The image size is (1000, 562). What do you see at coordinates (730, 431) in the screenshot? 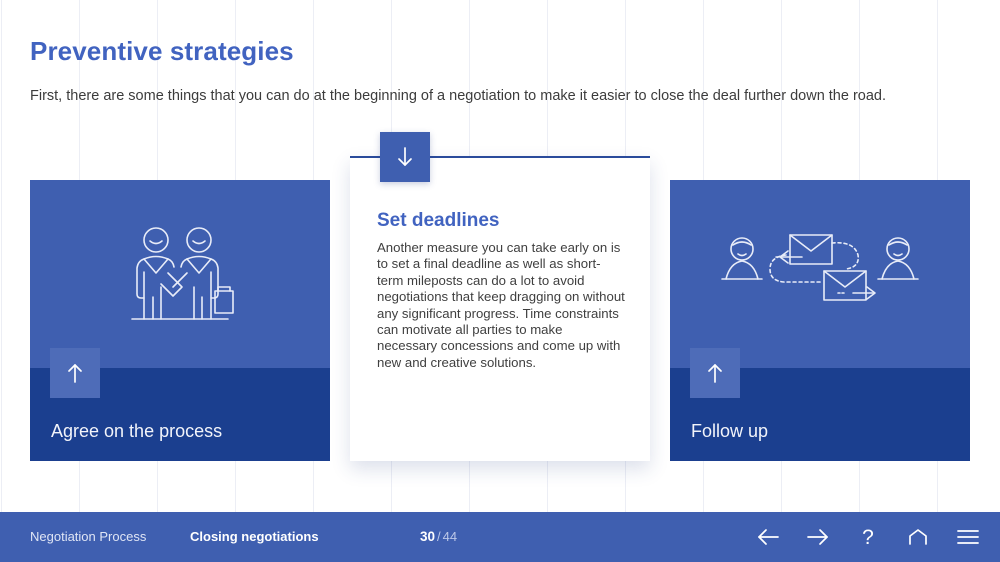
I see `card-label: Follow up` at bounding box center [730, 431].